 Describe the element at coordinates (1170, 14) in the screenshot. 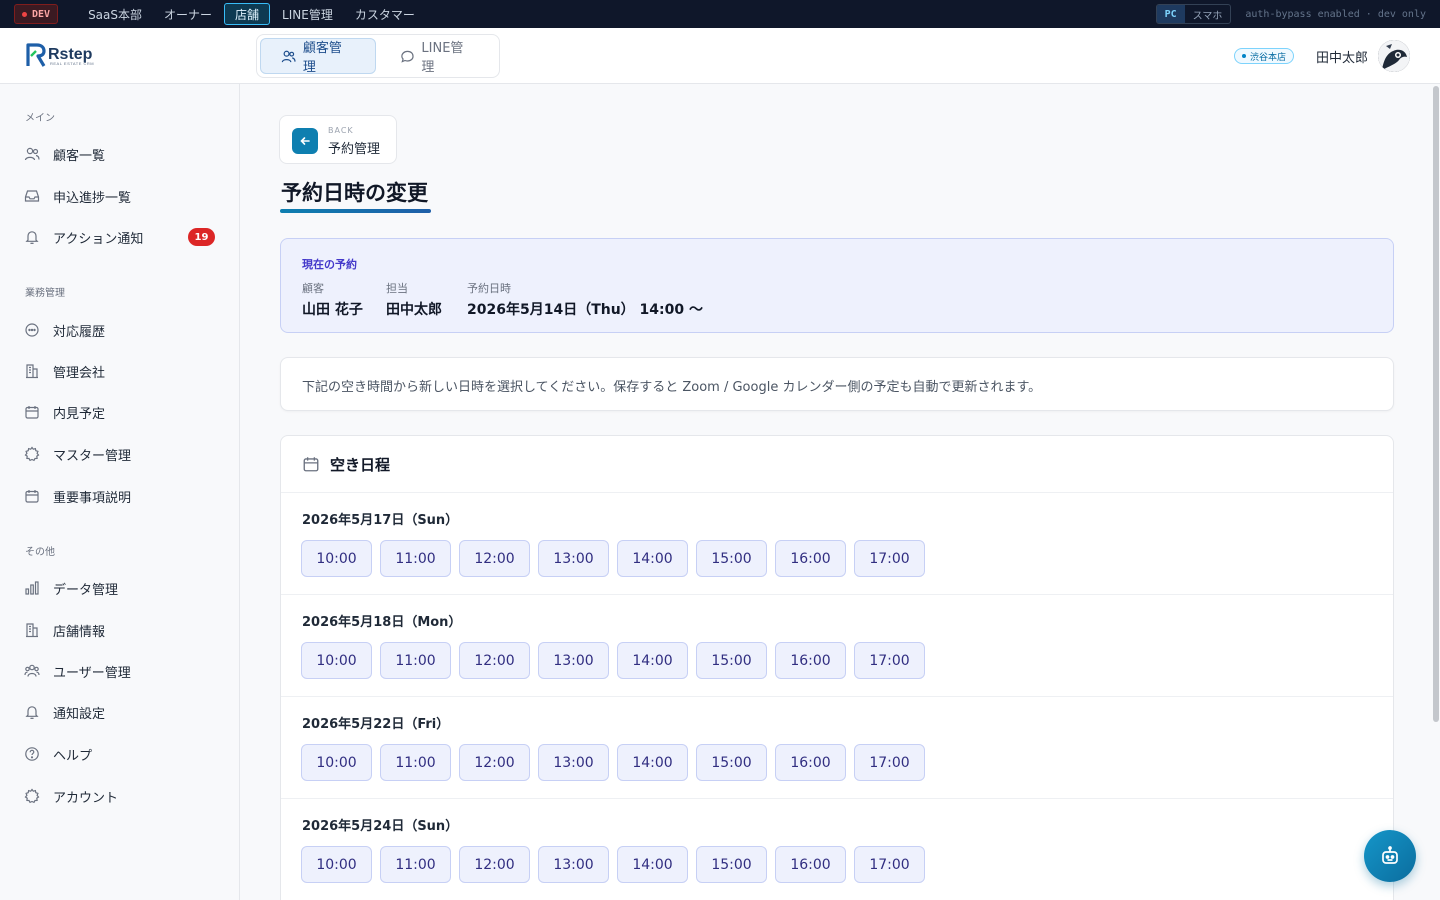

I see `view-pc-button: PC` at that location.